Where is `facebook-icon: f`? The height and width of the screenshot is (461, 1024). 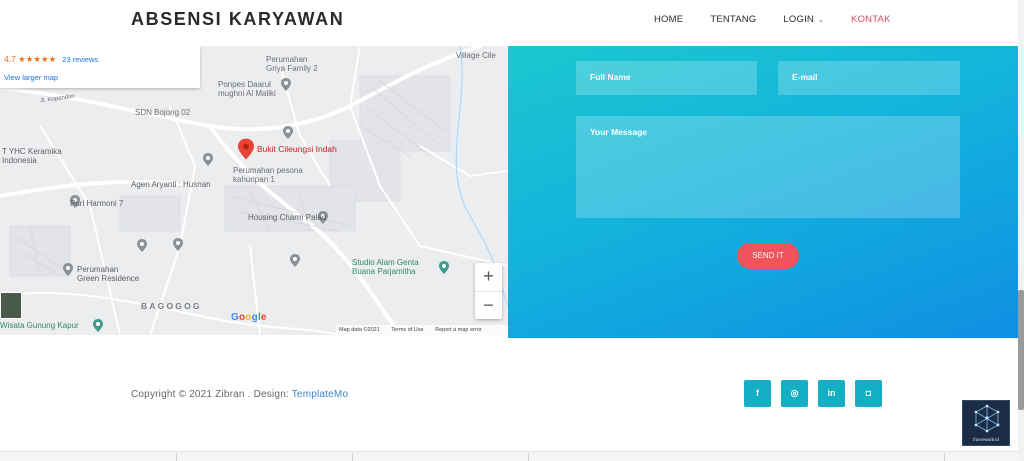
facebook-icon: f is located at coordinates (757, 393).